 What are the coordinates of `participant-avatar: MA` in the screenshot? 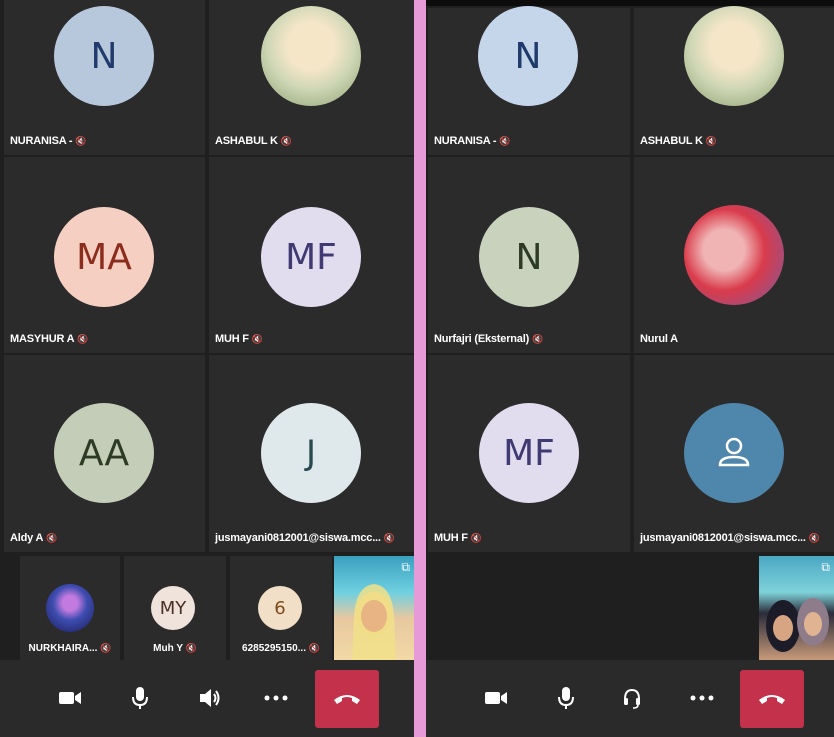 It's located at (104, 257).